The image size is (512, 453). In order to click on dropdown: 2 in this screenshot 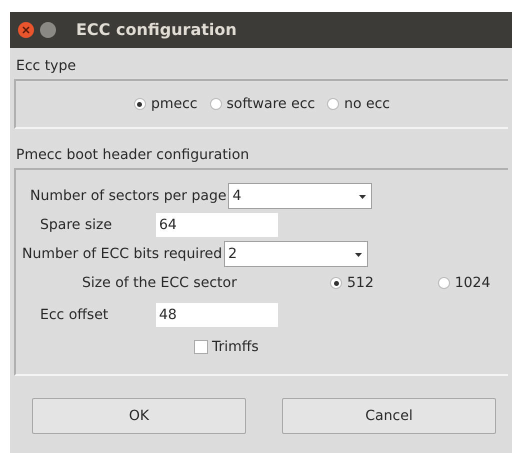, I will do `click(296, 254)`.